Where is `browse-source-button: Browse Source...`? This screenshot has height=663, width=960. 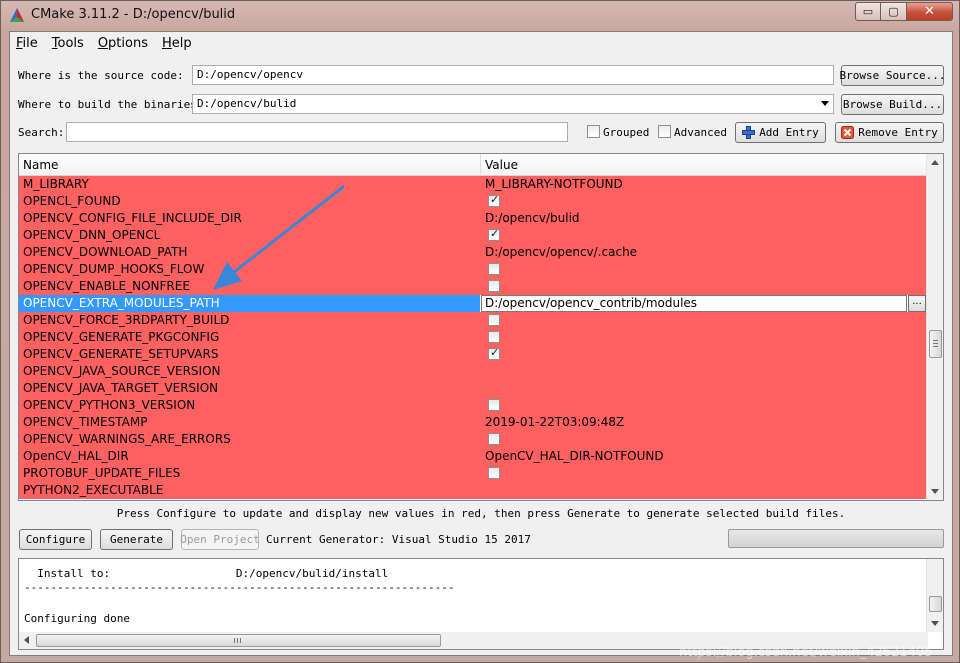
browse-source-button: Browse Source... is located at coordinates (892, 75).